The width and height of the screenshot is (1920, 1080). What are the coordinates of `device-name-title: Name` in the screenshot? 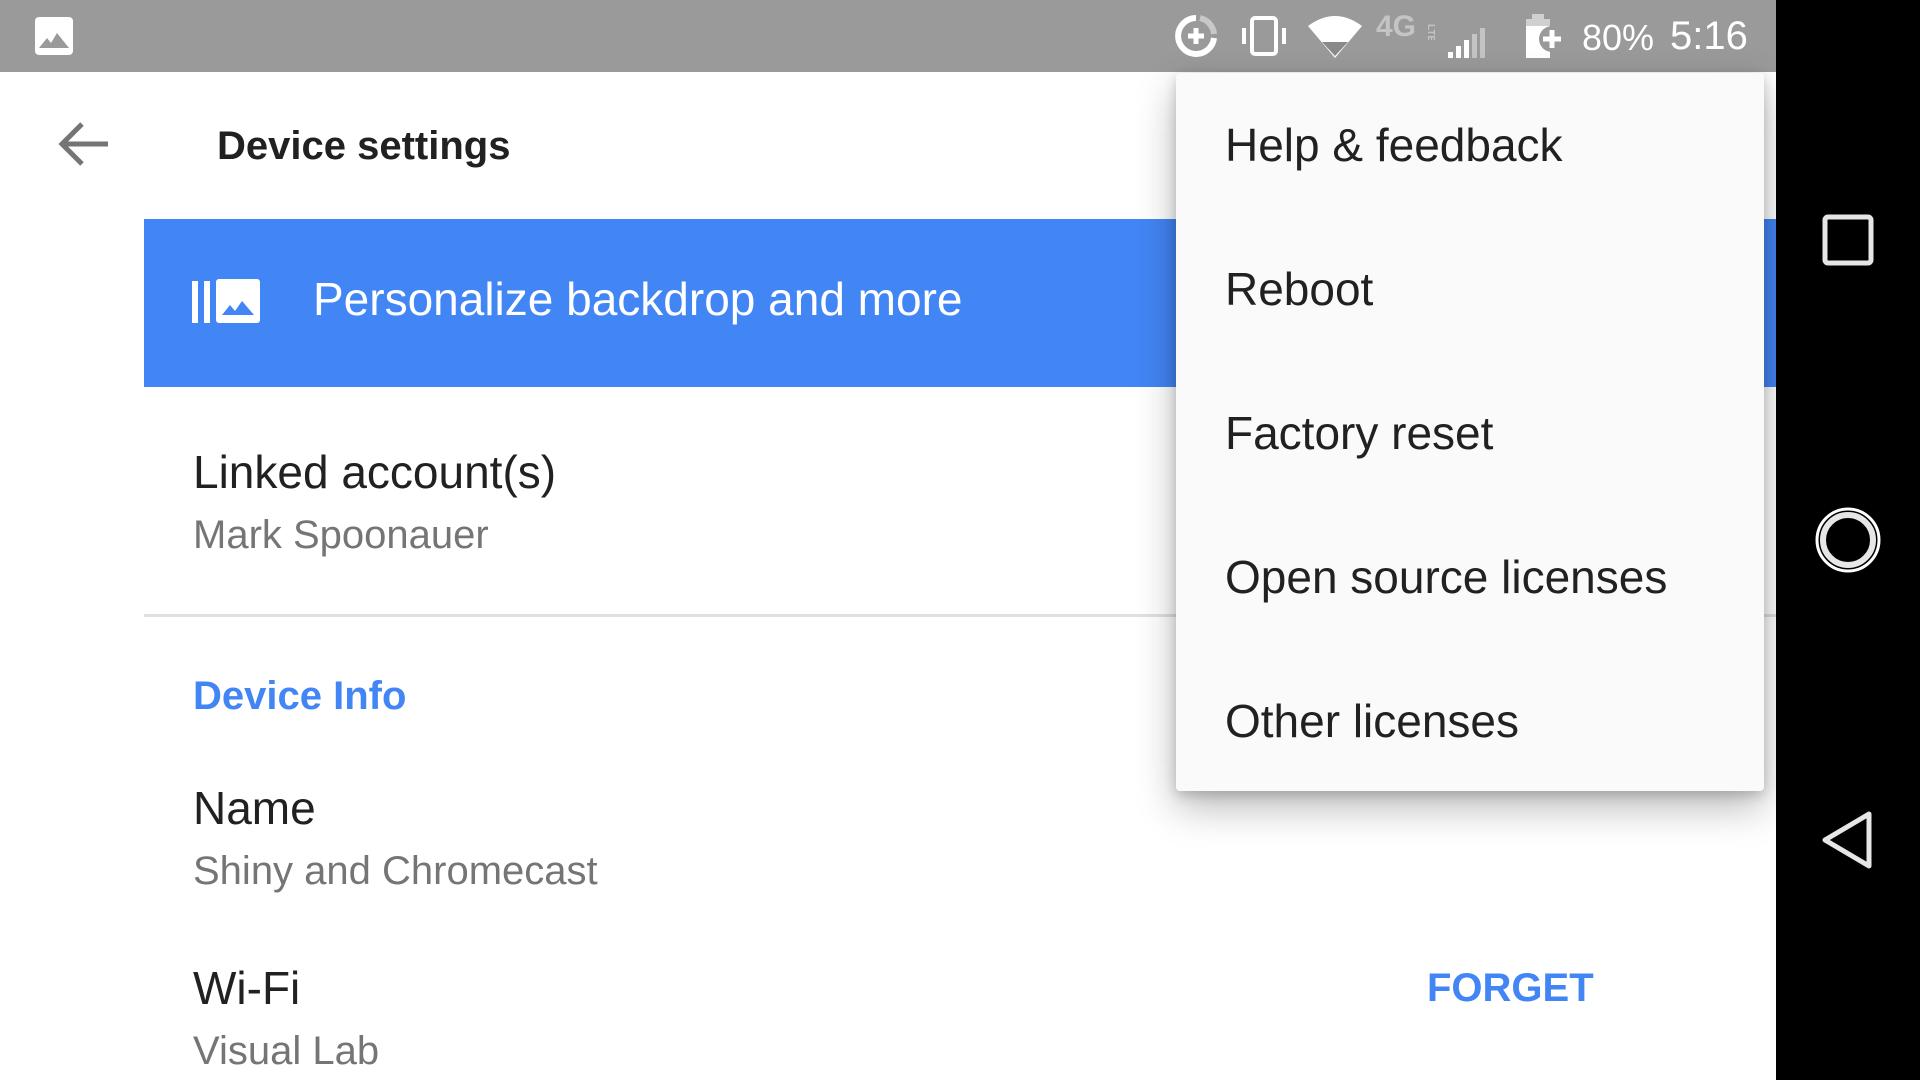 It's located at (254, 808).